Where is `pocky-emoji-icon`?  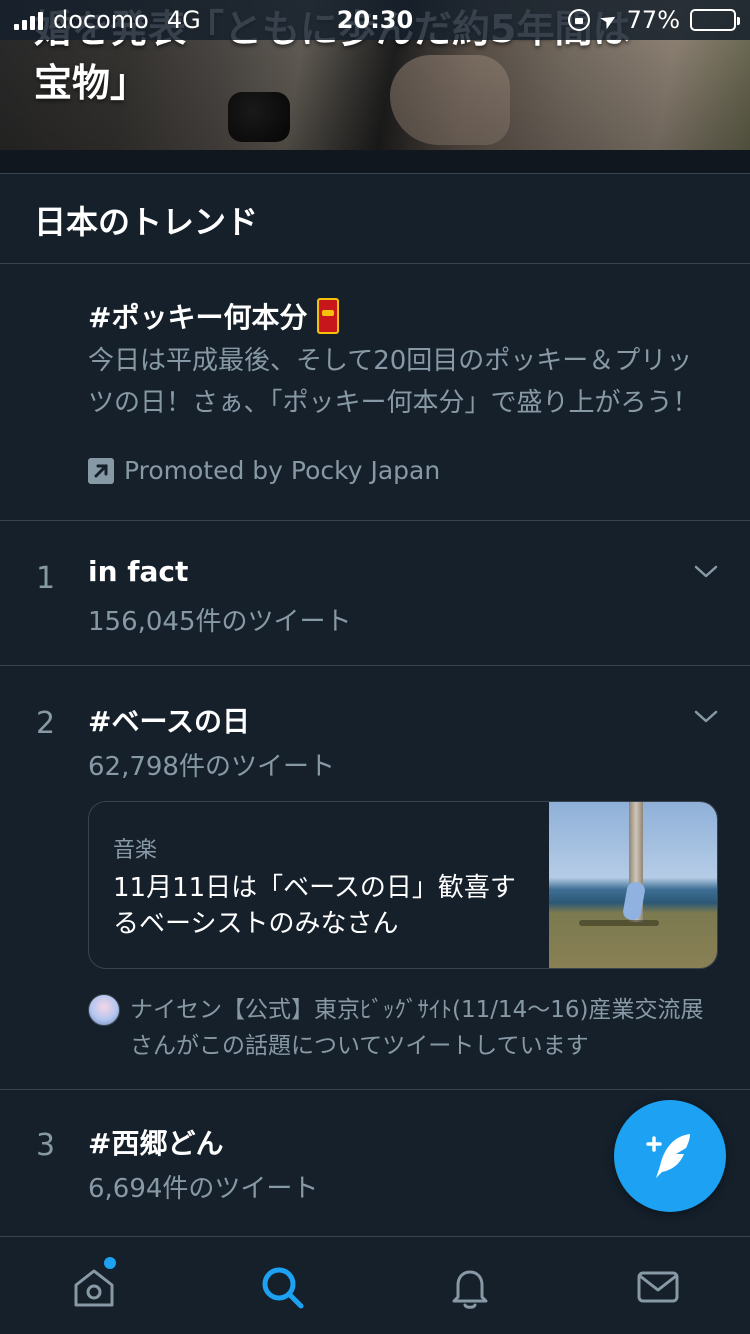
pocky-emoji-icon is located at coordinates (328, 316).